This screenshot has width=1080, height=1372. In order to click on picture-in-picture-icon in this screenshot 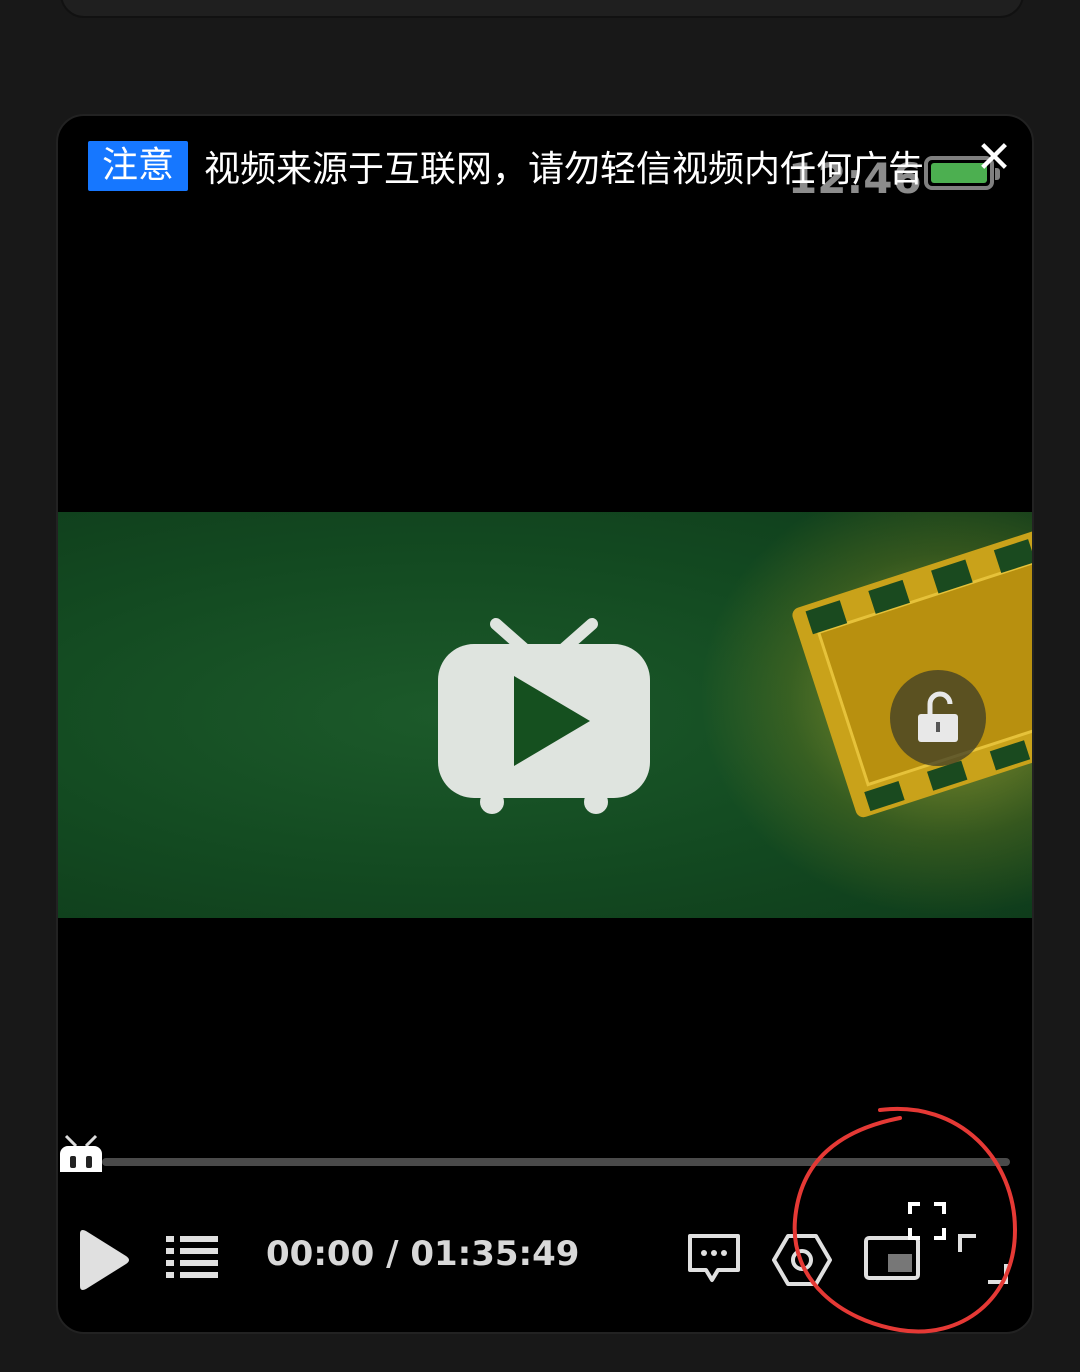, I will do `click(893, 1259)`.